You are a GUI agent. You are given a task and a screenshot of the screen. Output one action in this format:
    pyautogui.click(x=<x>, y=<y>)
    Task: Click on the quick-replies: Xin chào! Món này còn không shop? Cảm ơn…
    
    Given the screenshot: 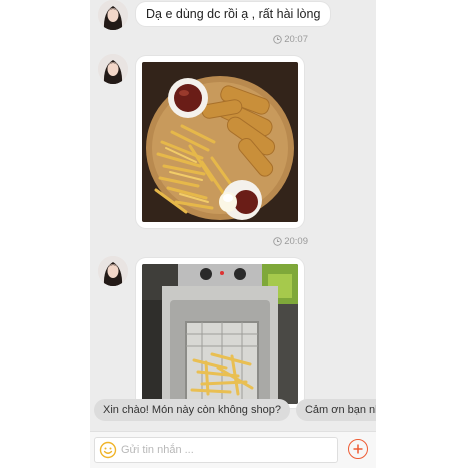 What is the action you would take?
    pyautogui.click(x=233, y=412)
    